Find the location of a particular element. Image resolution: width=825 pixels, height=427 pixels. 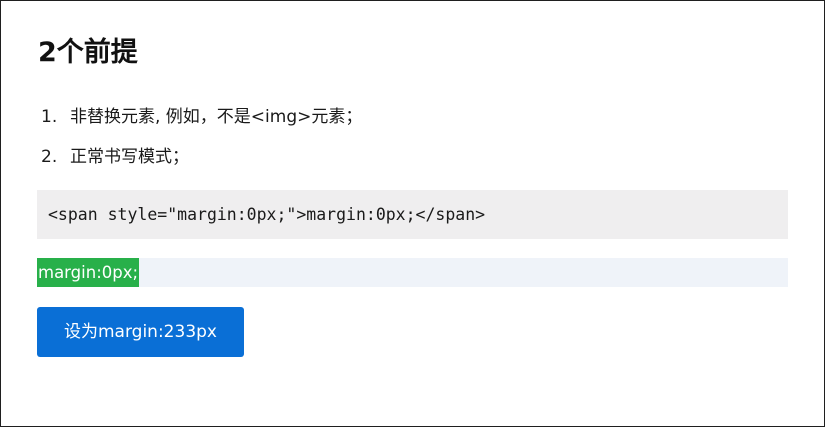

demo-container: margin:0px; is located at coordinates (412, 272).